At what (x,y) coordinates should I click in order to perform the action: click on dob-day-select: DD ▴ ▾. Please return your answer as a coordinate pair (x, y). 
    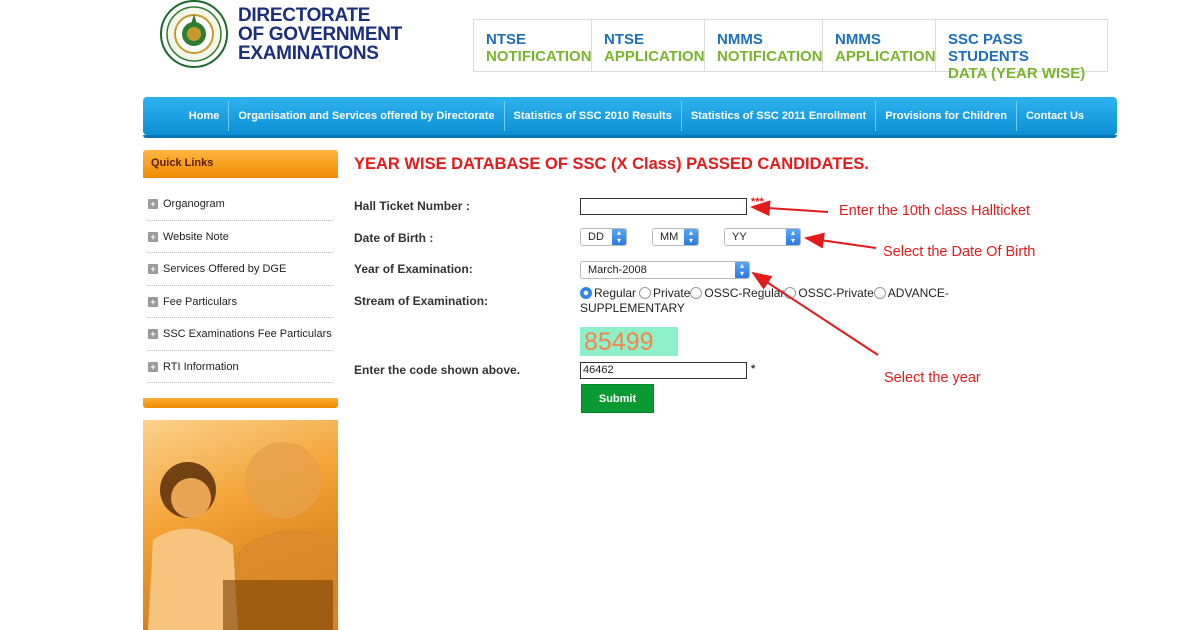
    Looking at the image, I should click on (603, 237).